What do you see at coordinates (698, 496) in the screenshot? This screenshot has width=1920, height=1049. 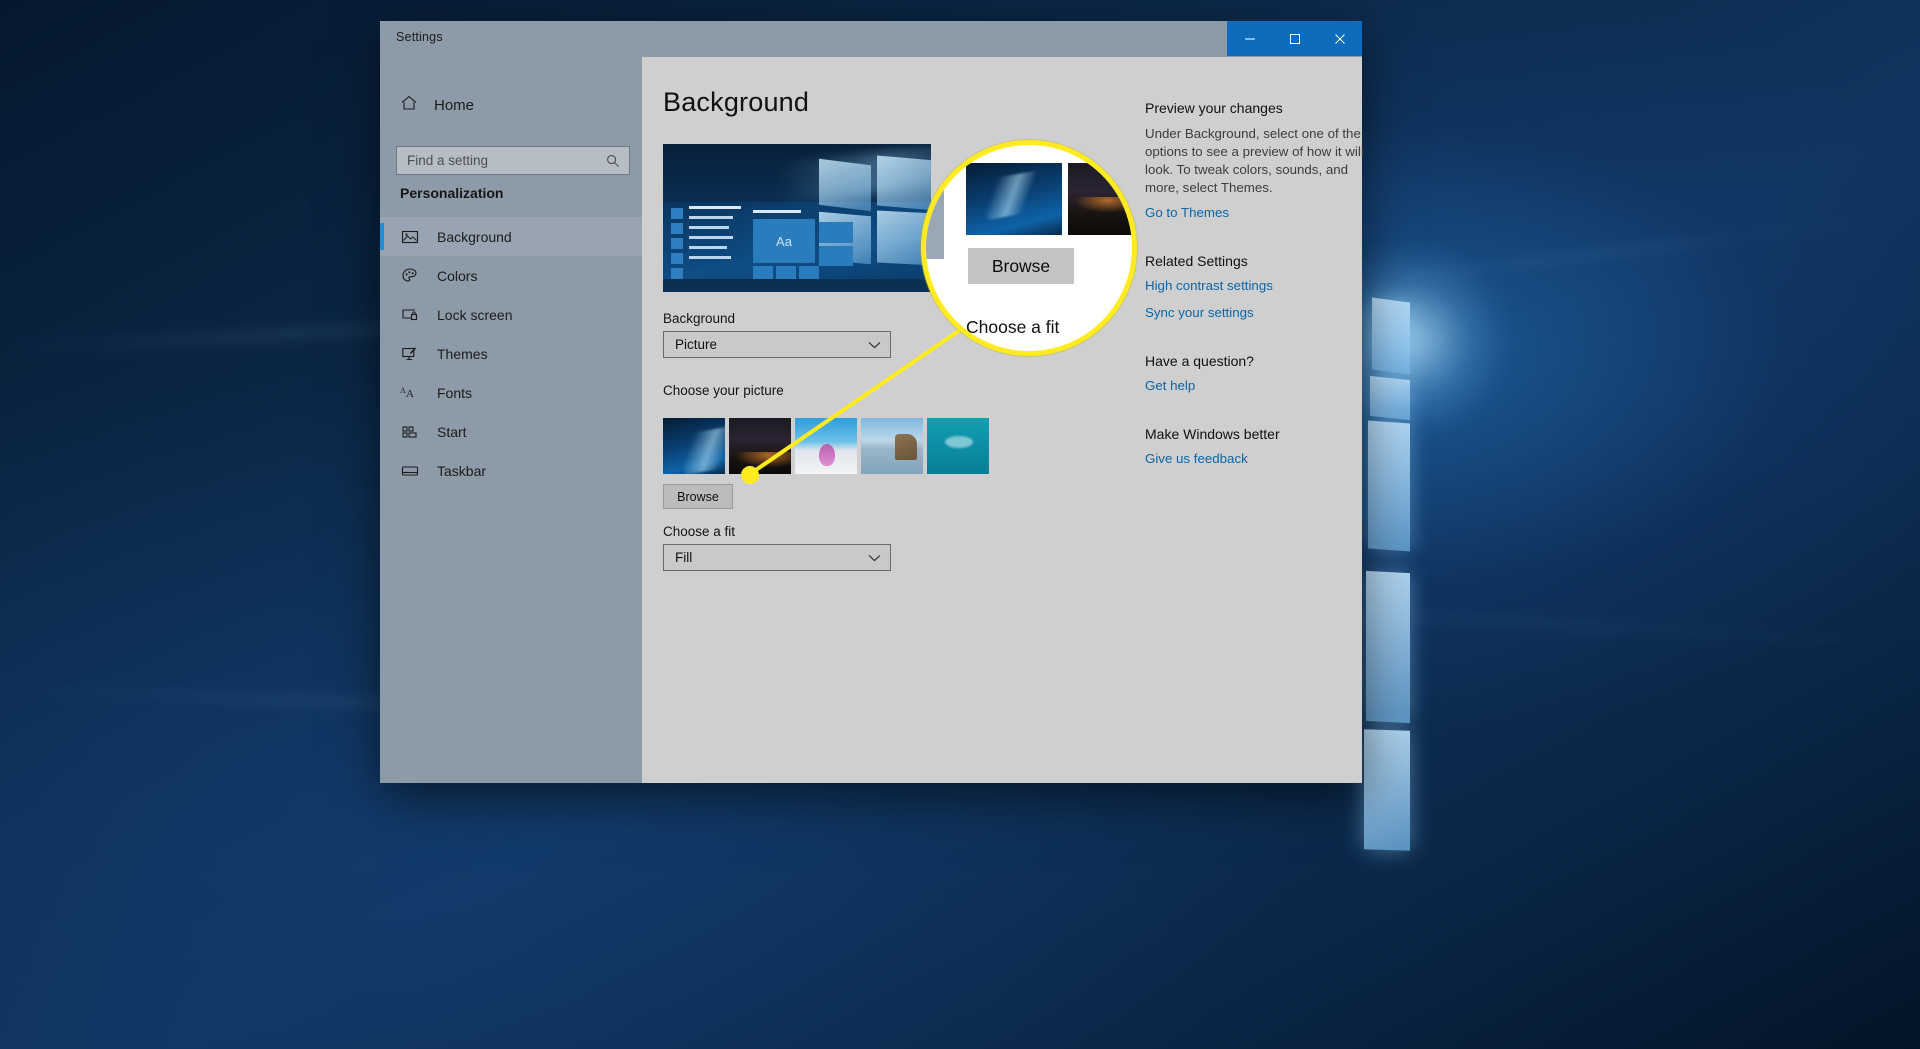 I see `browse-button: Browse` at bounding box center [698, 496].